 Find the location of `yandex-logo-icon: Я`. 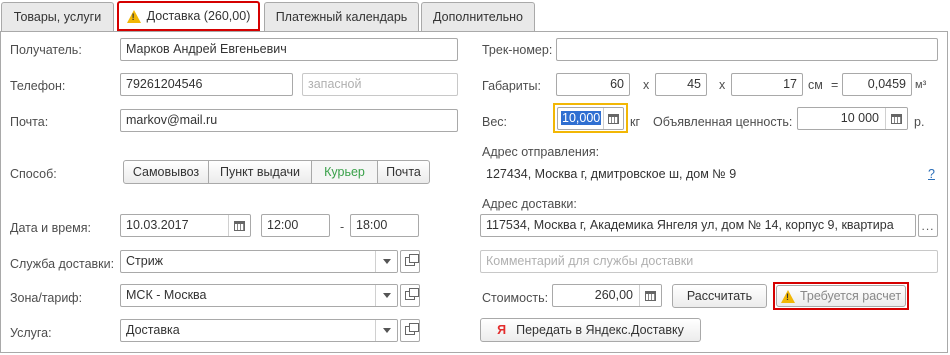

yandex-logo-icon: Я is located at coordinates (502, 330).